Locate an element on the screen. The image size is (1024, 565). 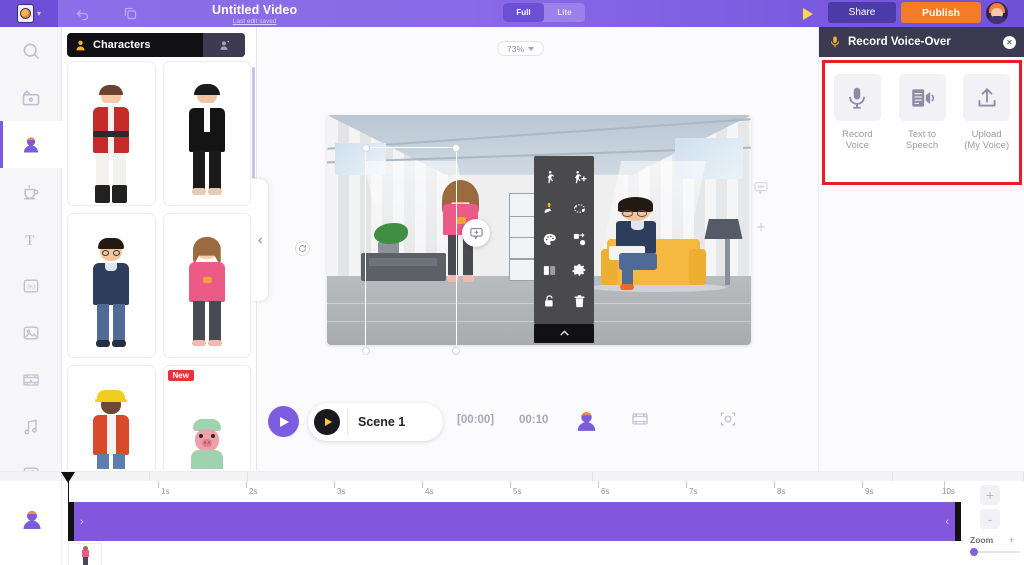
add-speech-bubble-button is located at coordinates (476, 233).